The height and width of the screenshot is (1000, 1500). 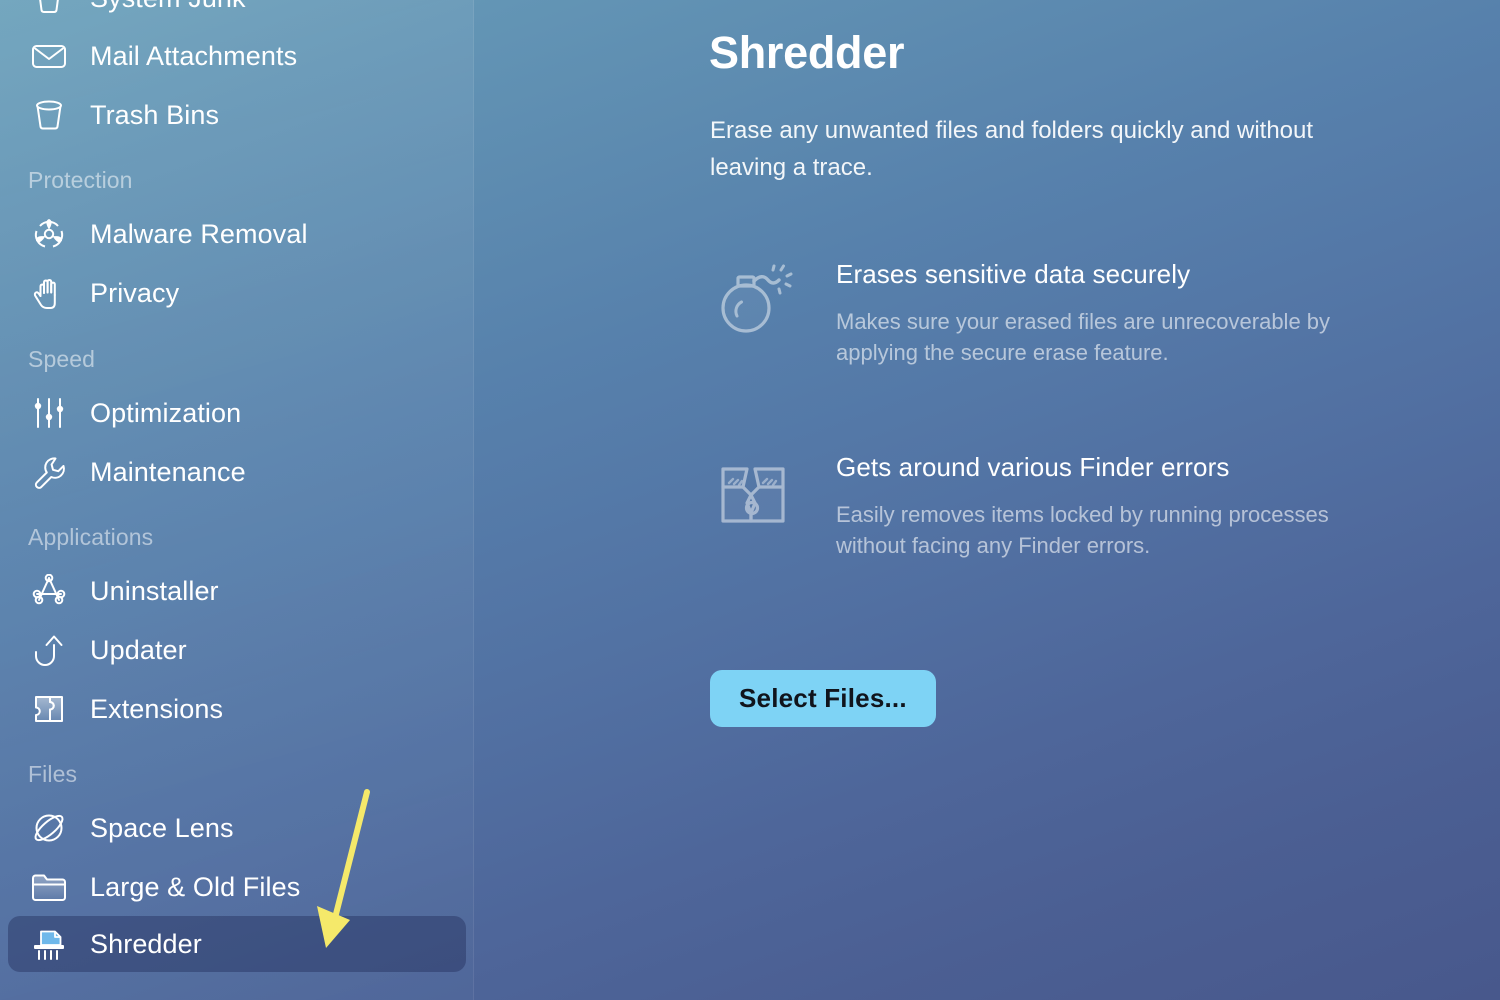 What do you see at coordinates (154, 590) in the screenshot?
I see `sidebar-item-label: Uninstaller` at bounding box center [154, 590].